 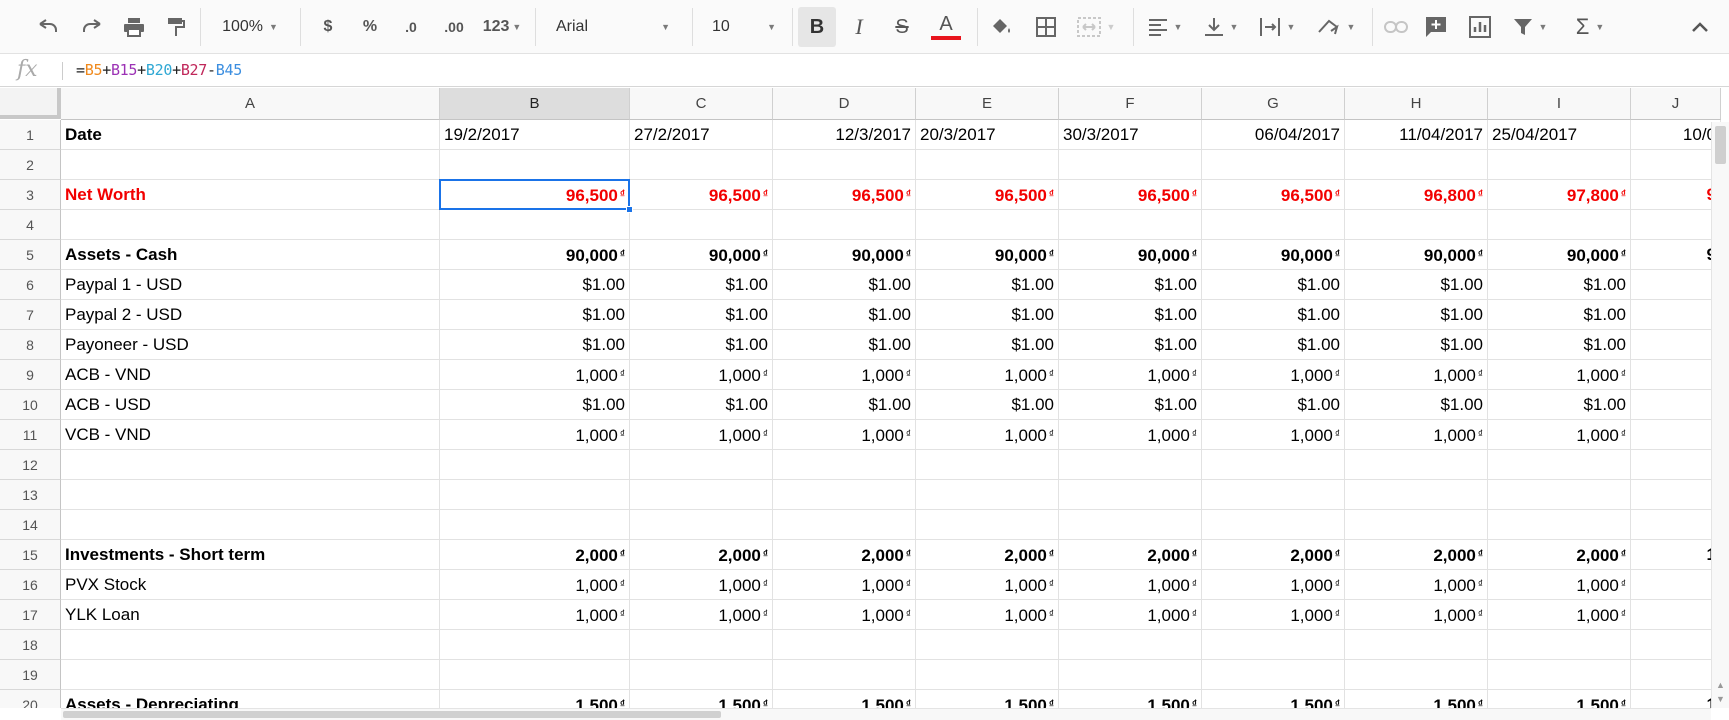 What do you see at coordinates (250, 555) in the screenshot?
I see `cell-a15: Investments - Short term` at bounding box center [250, 555].